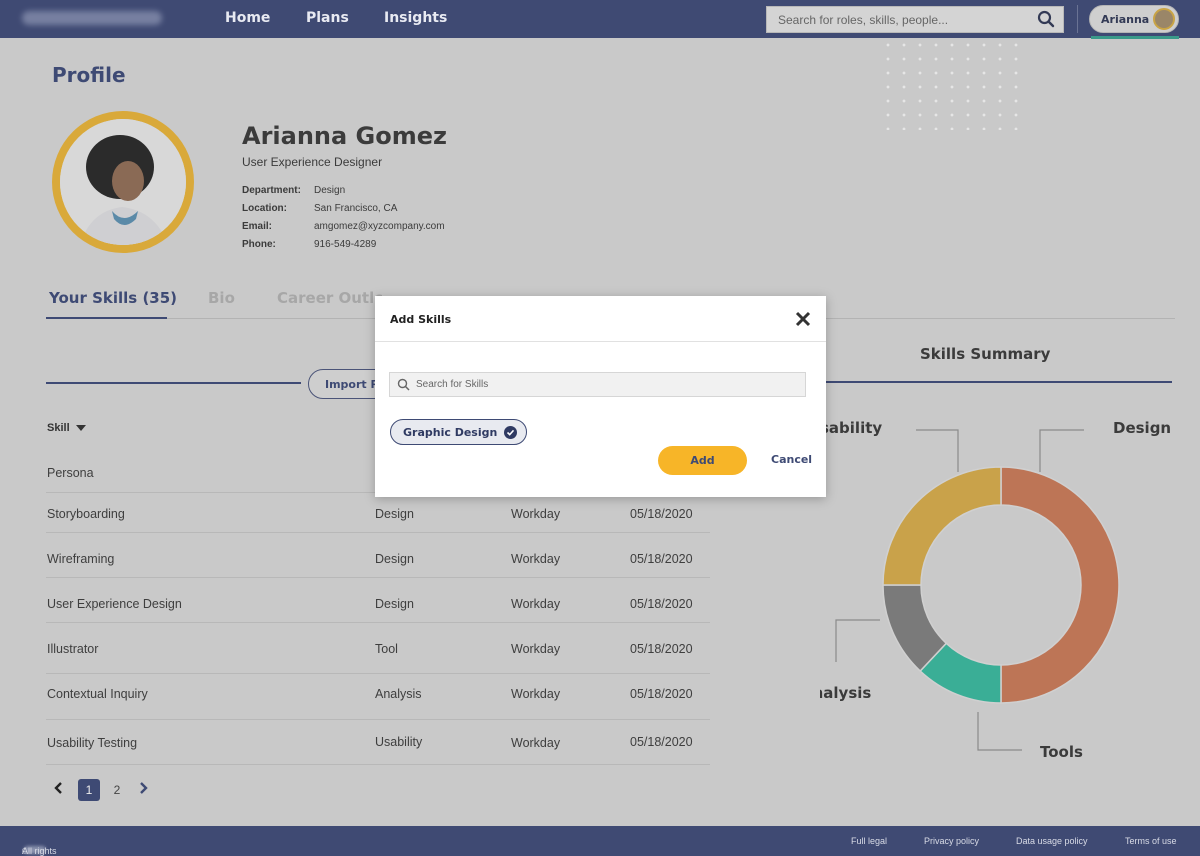 Image resolution: width=1200 pixels, height=856 pixels. Describe the element at coordinates (97, 694) in the screenshot. I see `skill-name: Contextual Inquiry` at that location.